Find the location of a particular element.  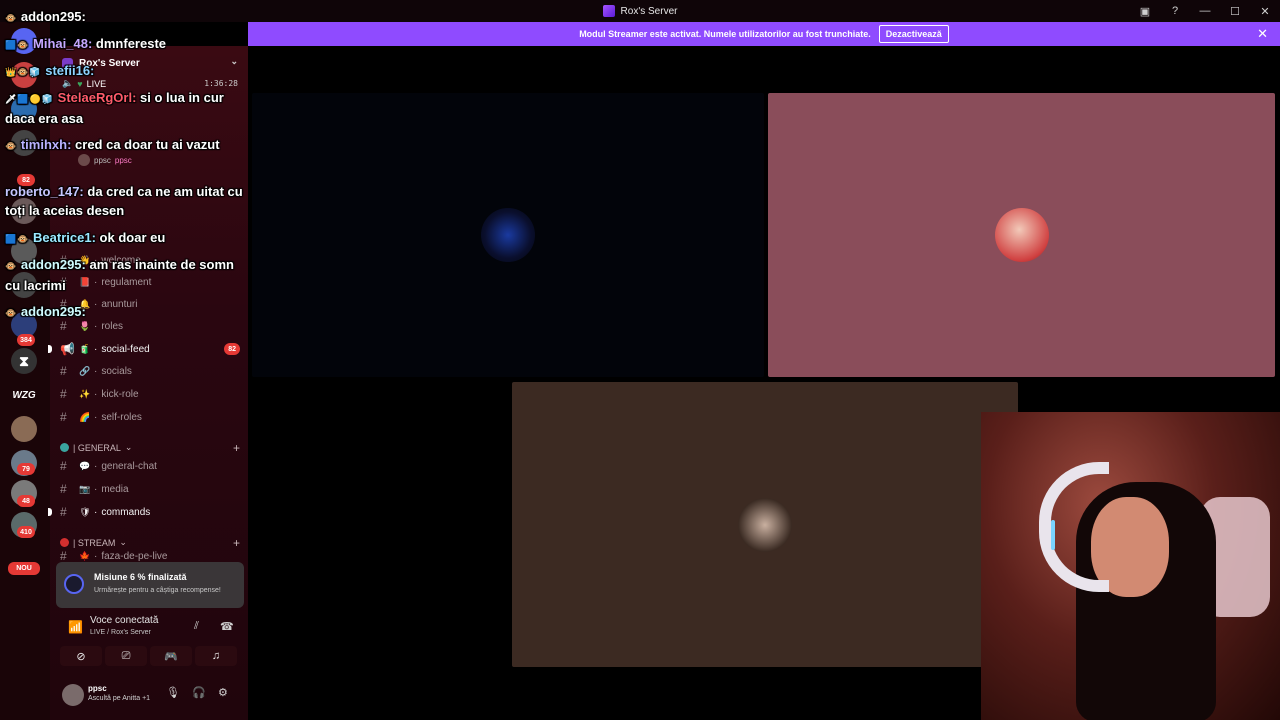

channel-label: media is located at coordinates (115, 489).